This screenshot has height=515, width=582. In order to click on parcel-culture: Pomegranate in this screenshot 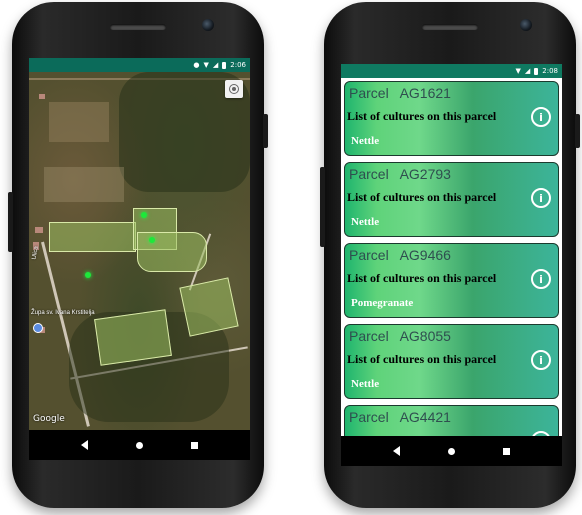, I will do `click(382, 303)`.